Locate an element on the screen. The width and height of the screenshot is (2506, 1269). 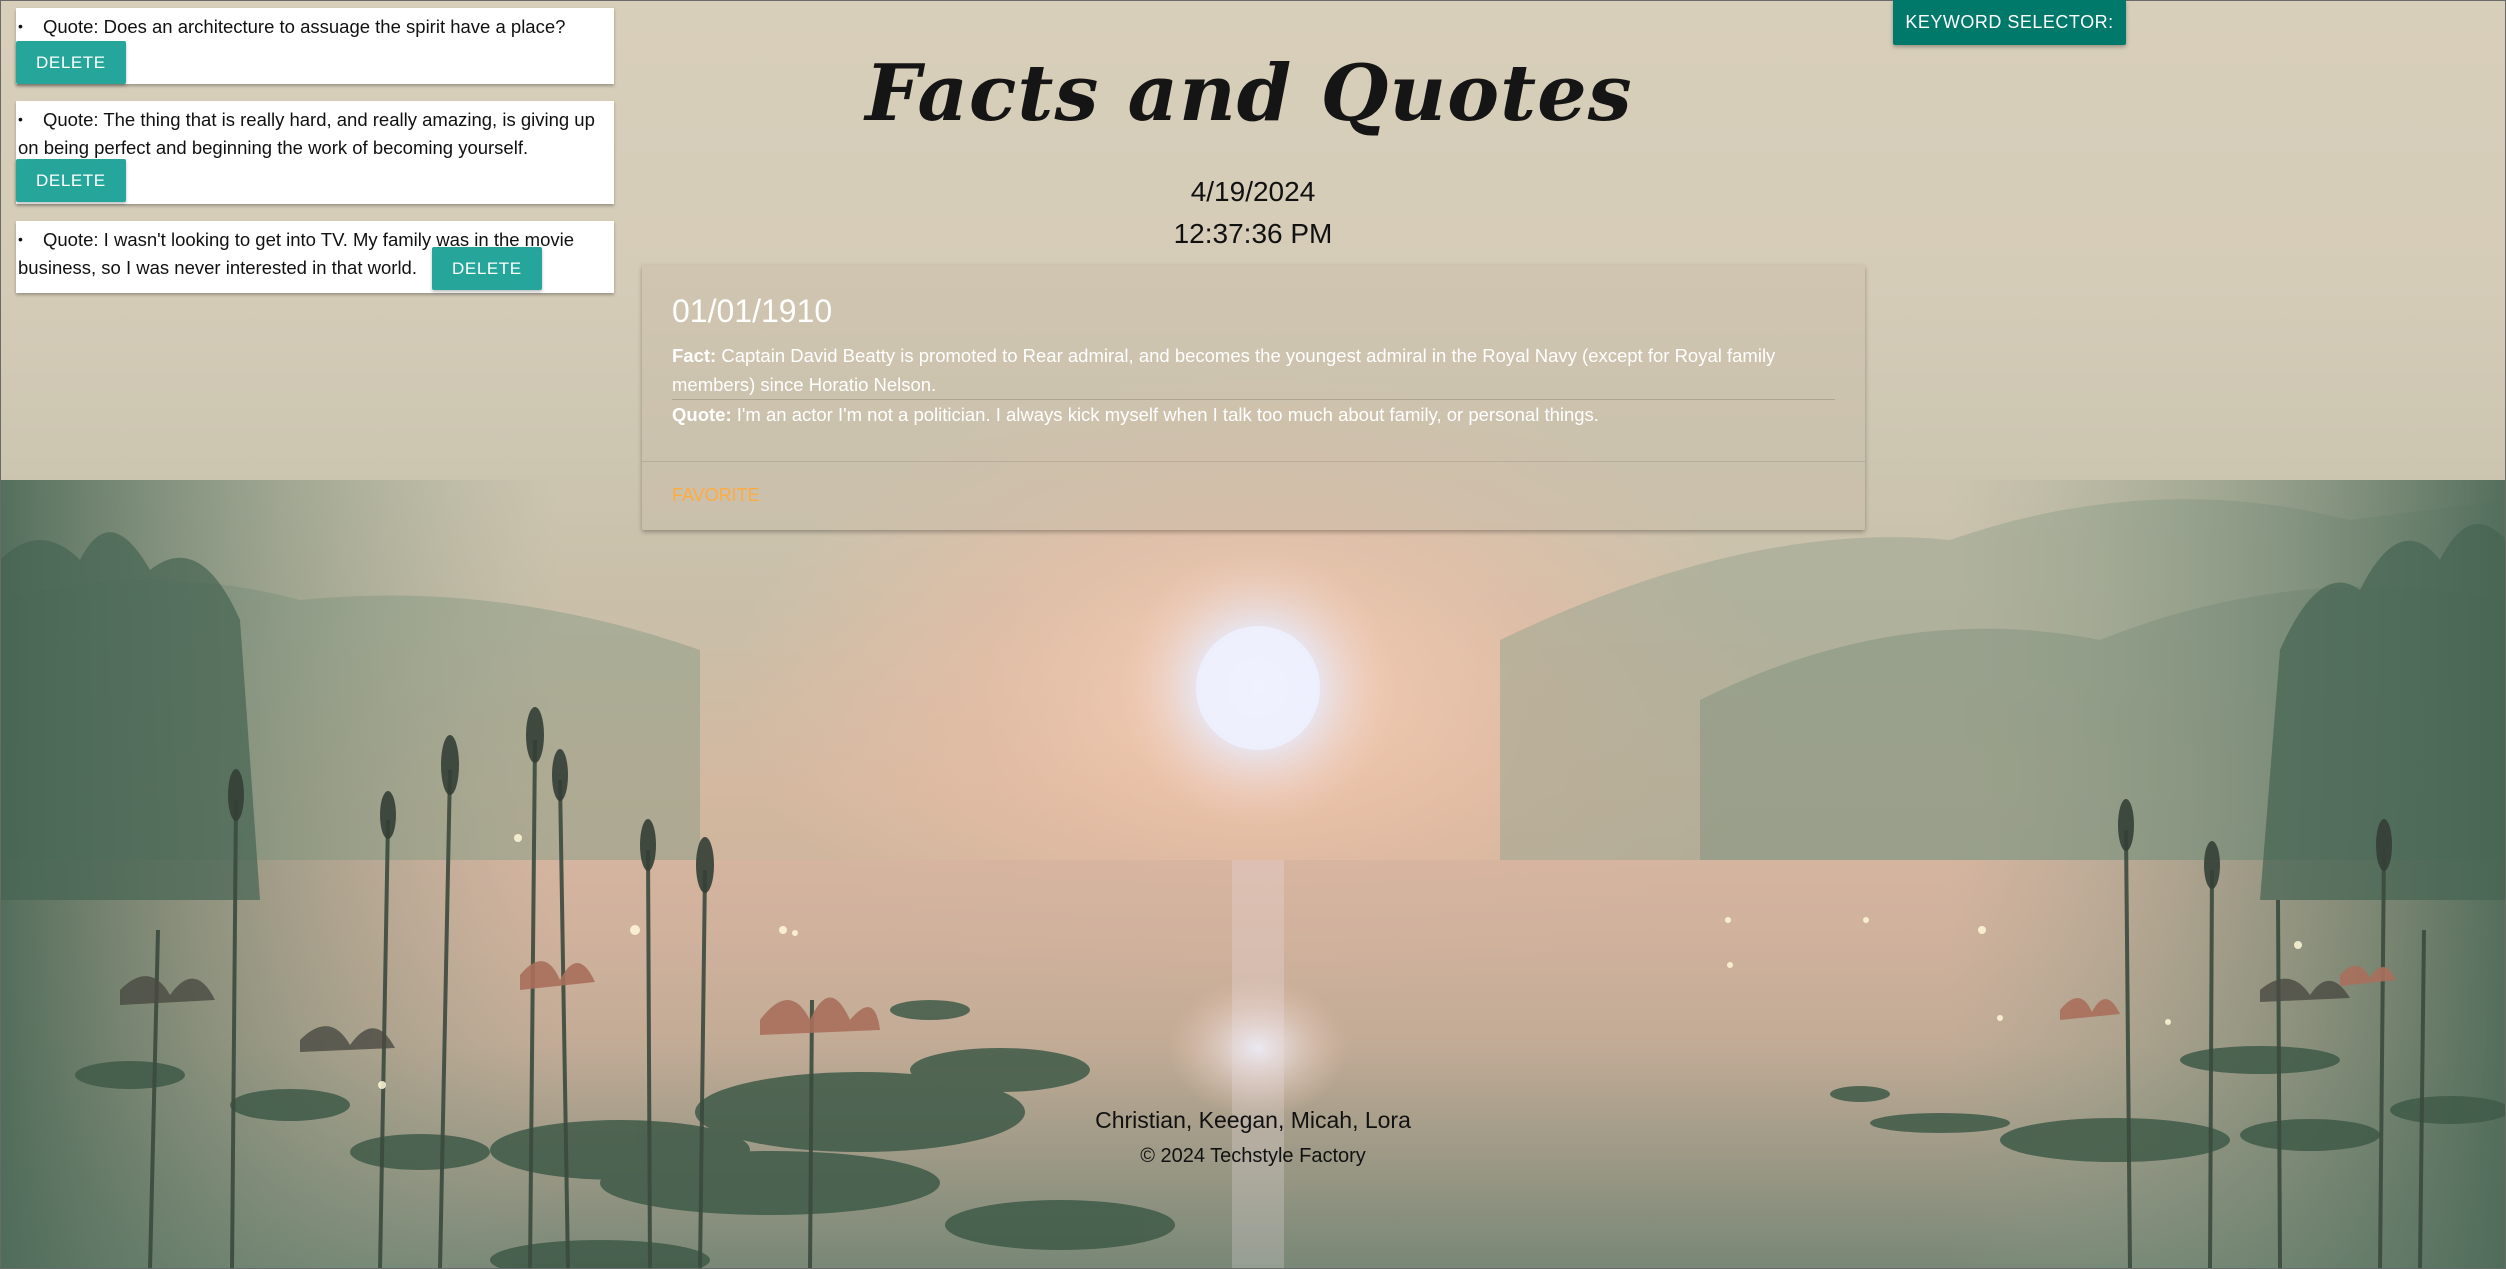
favorite-button: FAVORITE is located at coordinates (716, 495).